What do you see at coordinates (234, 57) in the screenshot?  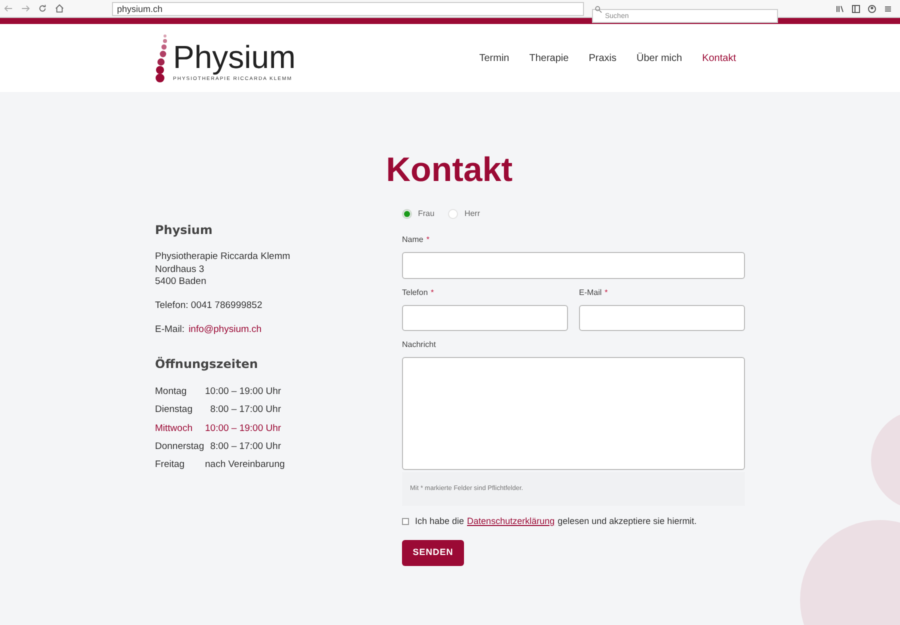 I see `logo-wordmark: Physium` at bounding box center [234, 57].